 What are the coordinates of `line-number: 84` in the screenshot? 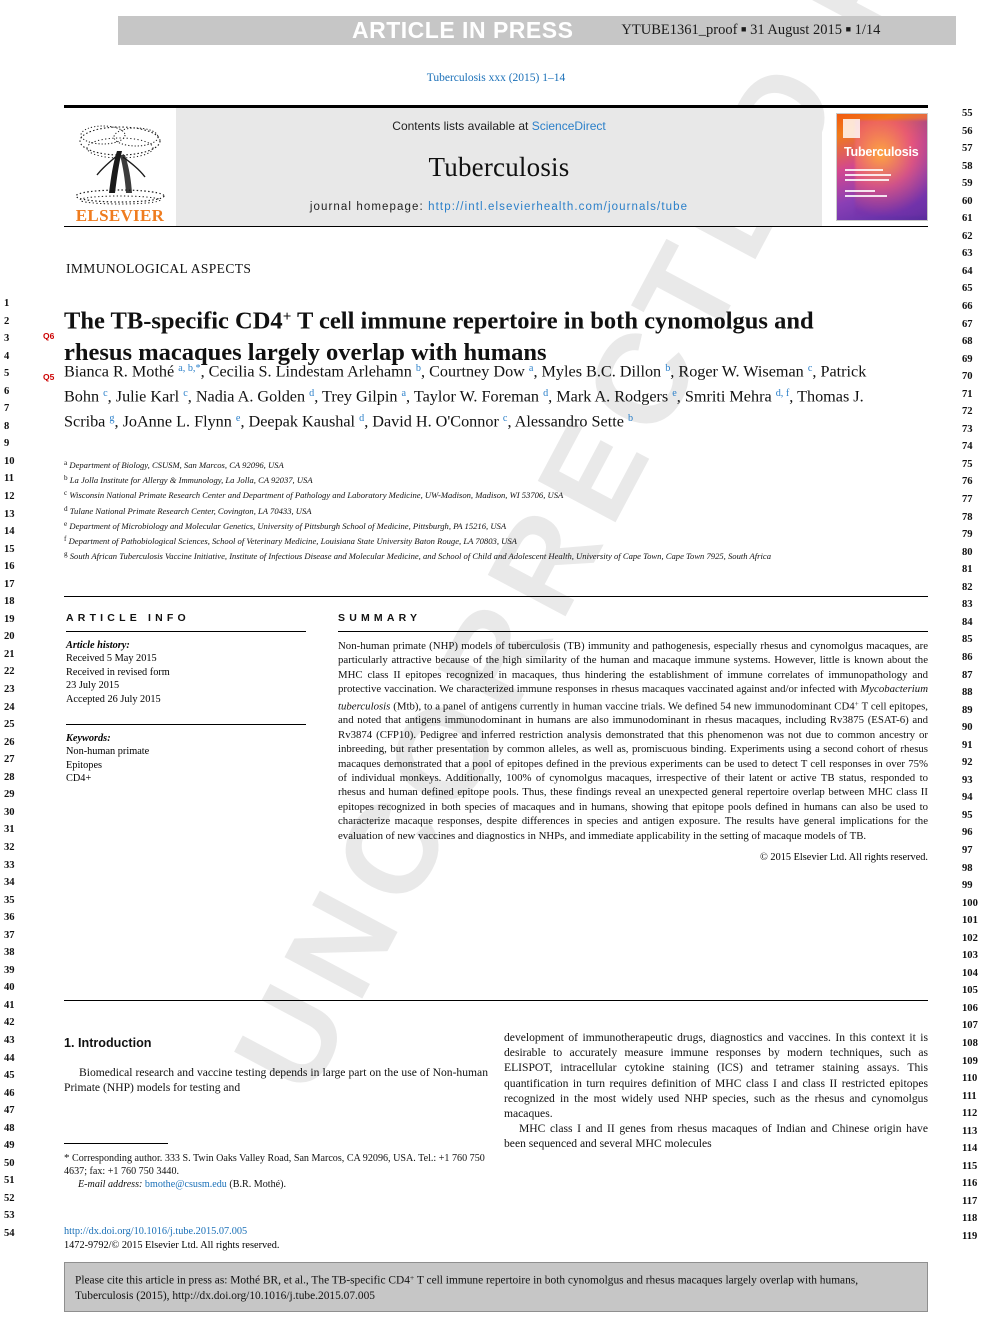 It's located at (967, 622).